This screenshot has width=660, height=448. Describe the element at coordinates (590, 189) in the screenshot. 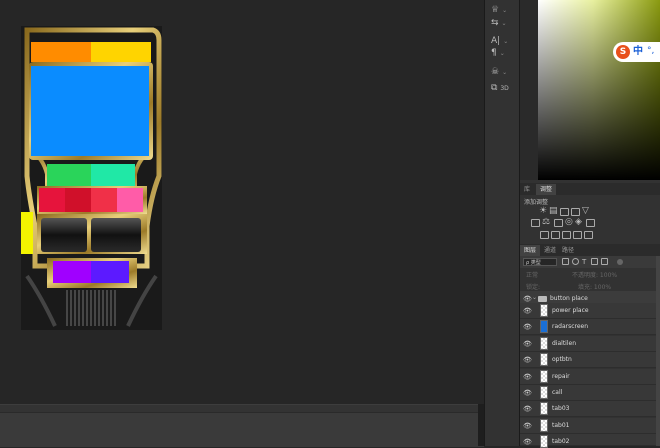

I see `adjustments-tab-bar: 库 调整` at that location.